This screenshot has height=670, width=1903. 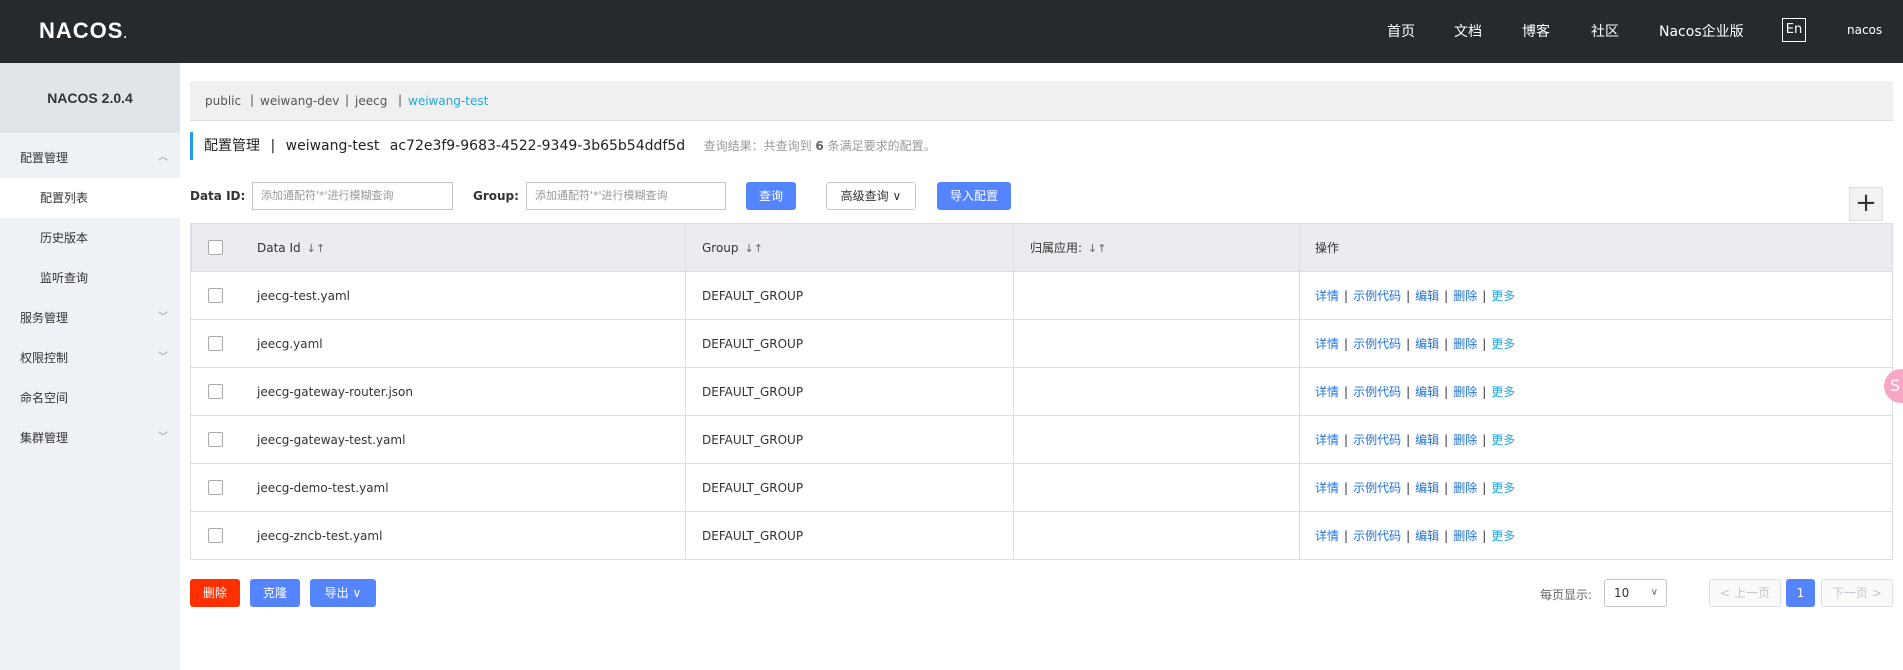 What do you see at coordinates (275, 593) in the screenshot?
I see `clone-button: 克隆` at bounding box center [275, 593].